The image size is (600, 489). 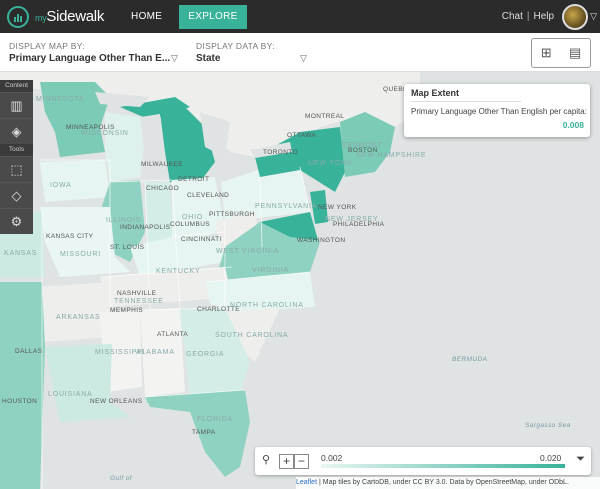 What do you see at coordinates (163, 188) in the screenshot?
I see `city-label: CHICAGO` at bounding box center [163, 188].